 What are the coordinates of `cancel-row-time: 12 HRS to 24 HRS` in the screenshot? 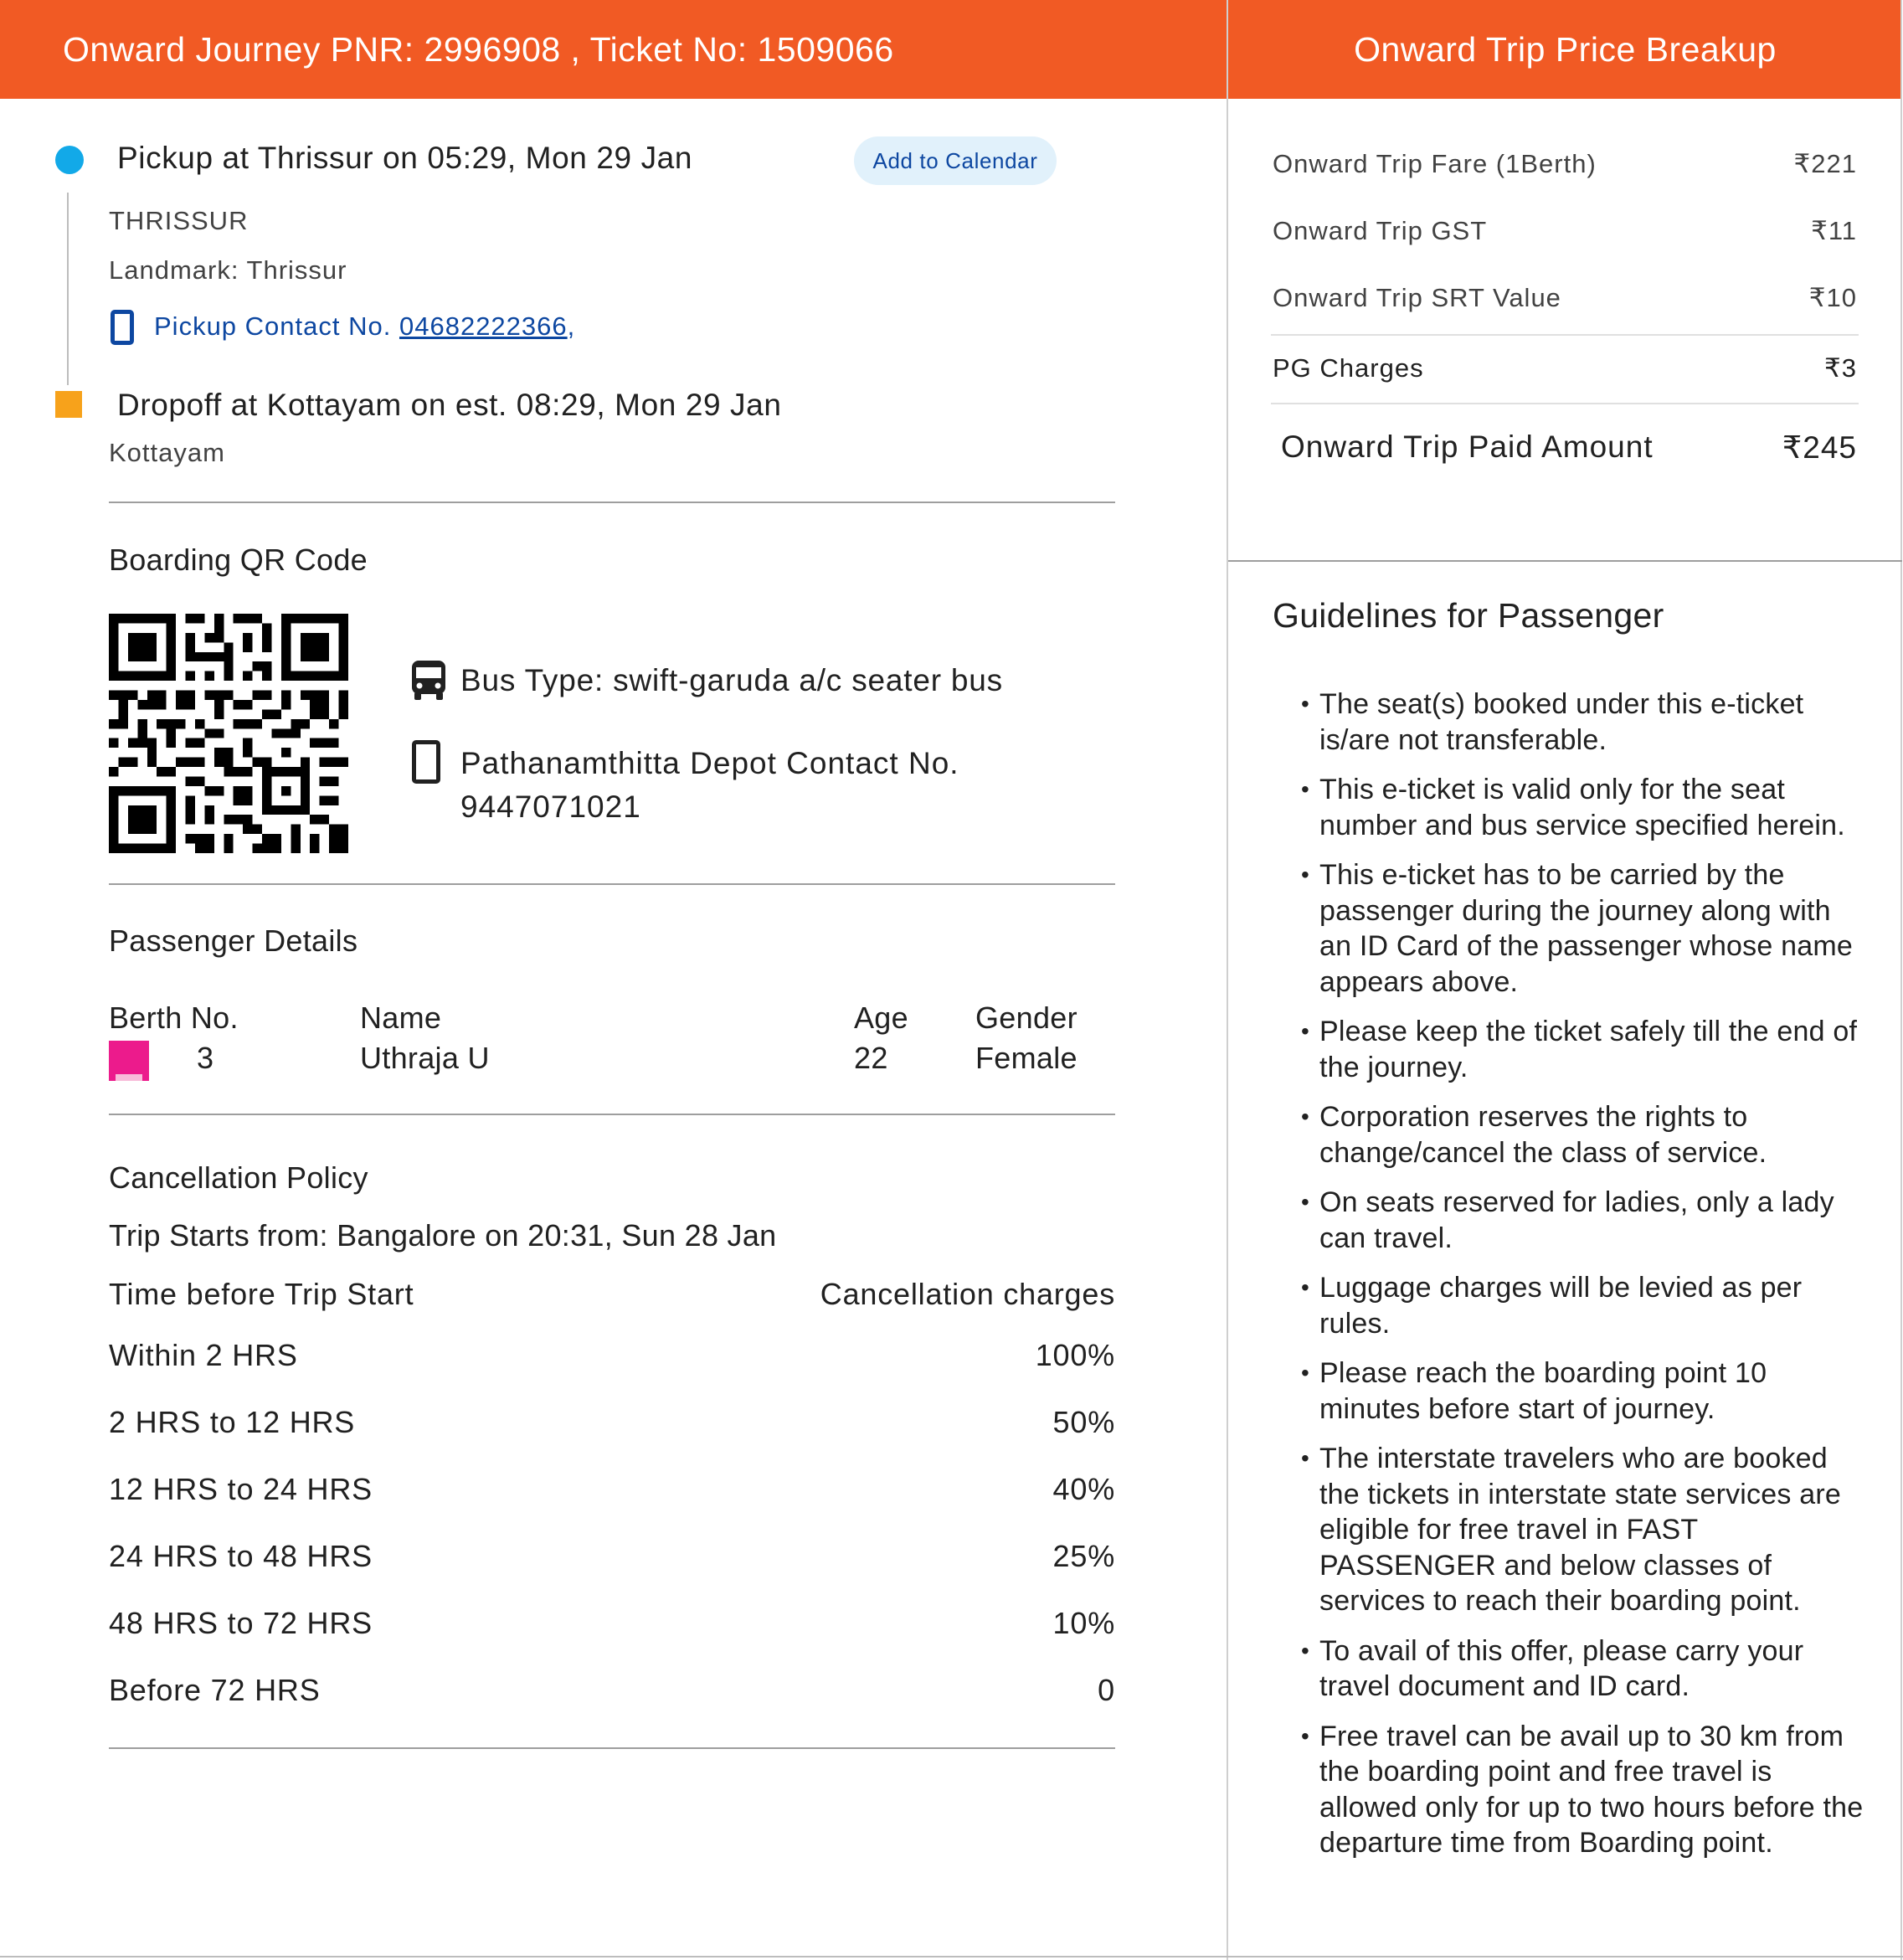 It's located at (241, 1489).